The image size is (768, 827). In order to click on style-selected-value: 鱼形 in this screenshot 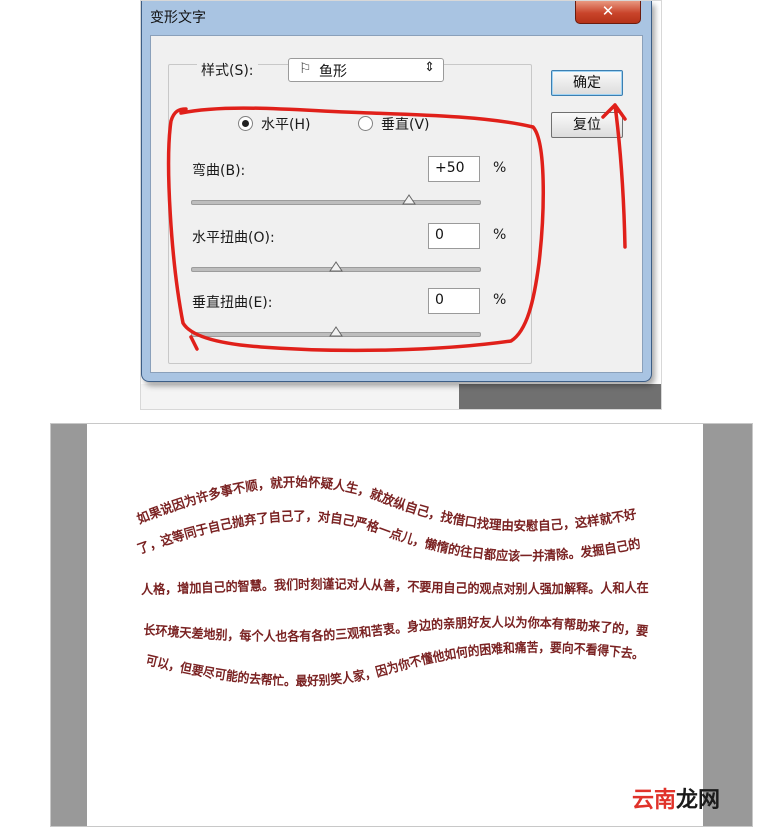, I will do `click(333, 72)`.